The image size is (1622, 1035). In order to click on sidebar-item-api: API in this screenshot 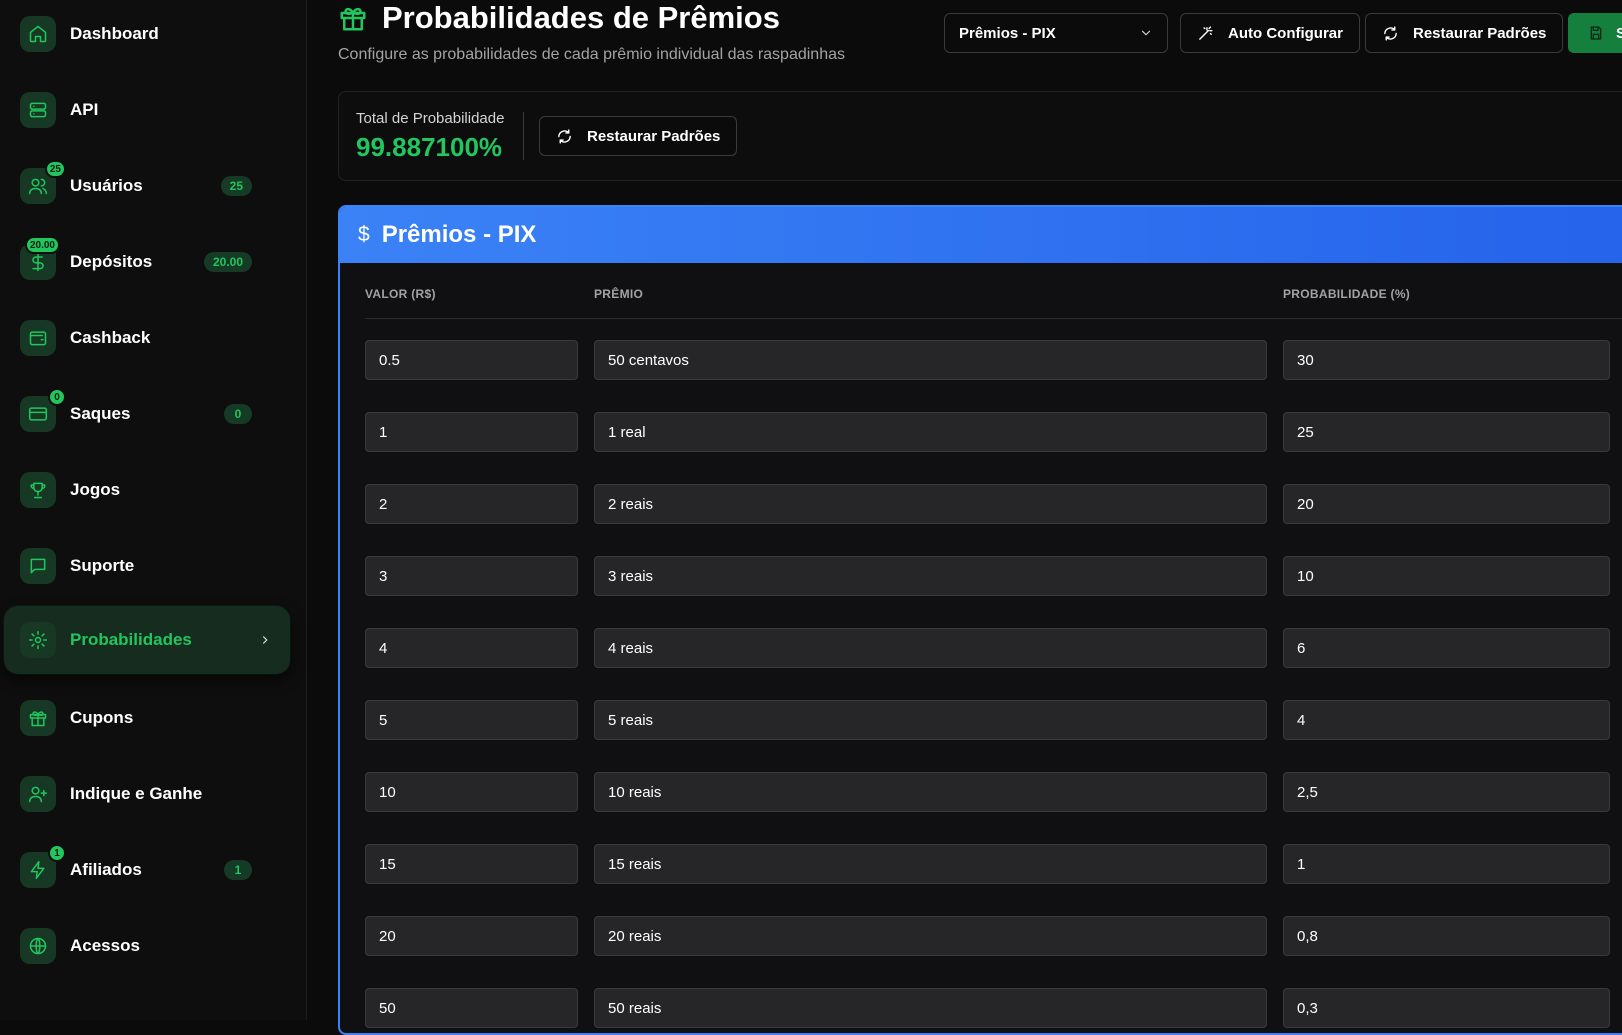, I will do `click(147, 110)`.